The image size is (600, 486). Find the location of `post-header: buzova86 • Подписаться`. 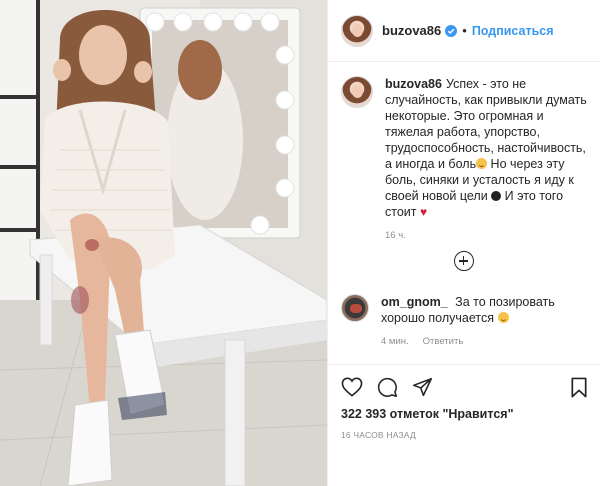

post-header: buzova86 • Подписаться is located at coordinates (464, 31).